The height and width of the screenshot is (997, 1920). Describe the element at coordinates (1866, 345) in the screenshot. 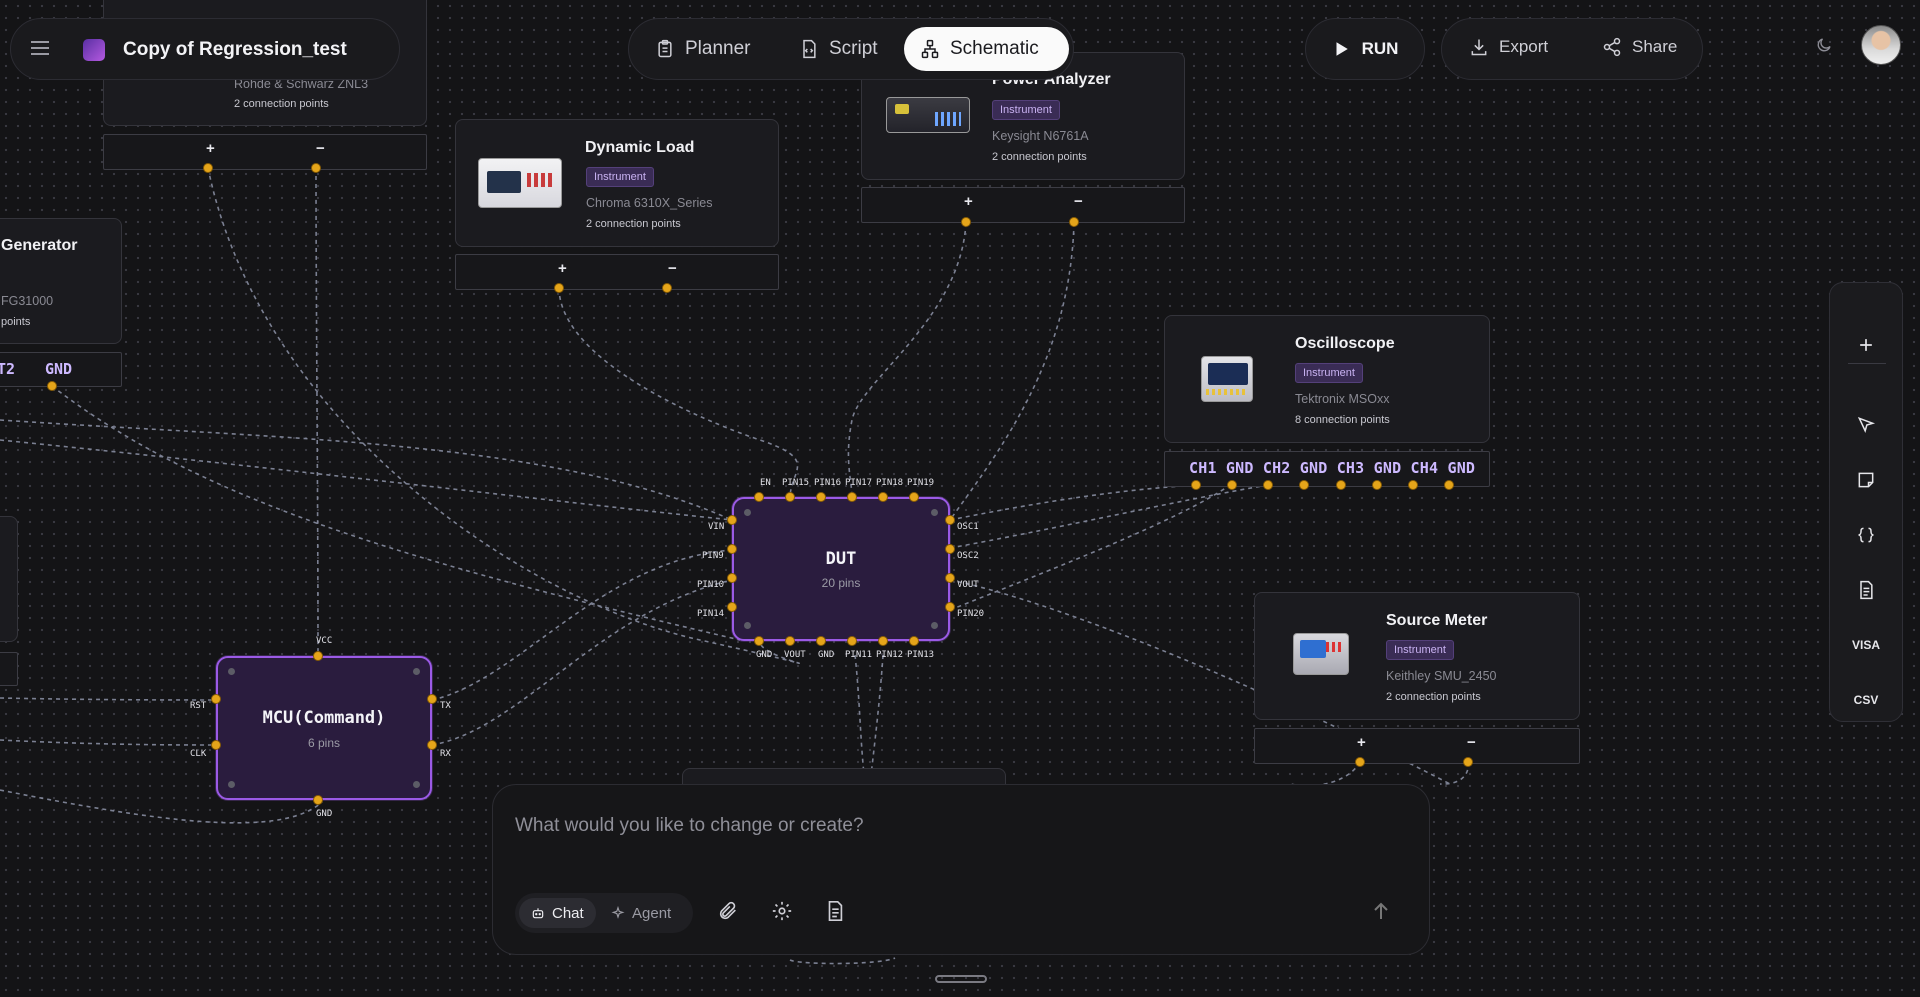

I see `add-node-button` at that location.